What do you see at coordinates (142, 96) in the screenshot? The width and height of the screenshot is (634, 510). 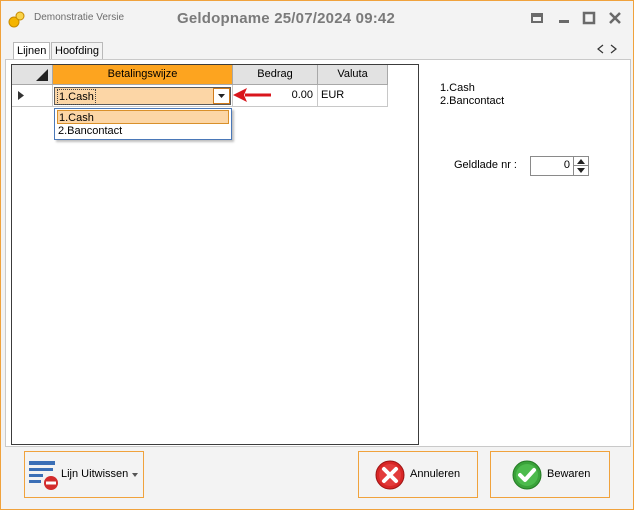 I see `betalingswijze-combobox: 1.Cash` at bounding box center [142, 96].